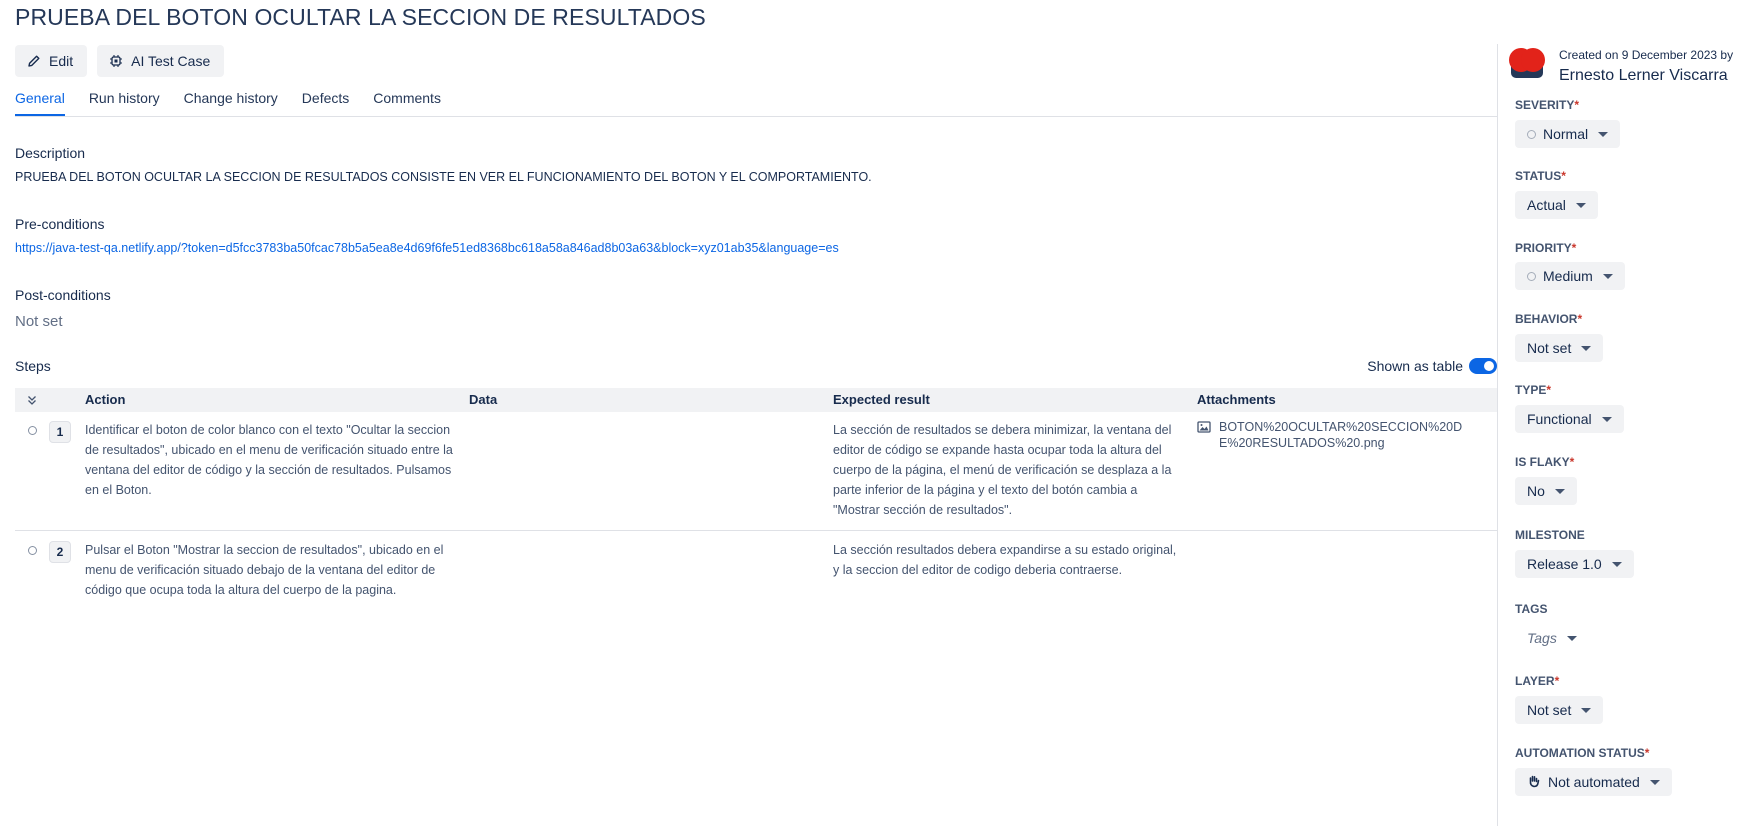  I want to click on avatar, so click(1527, 63).